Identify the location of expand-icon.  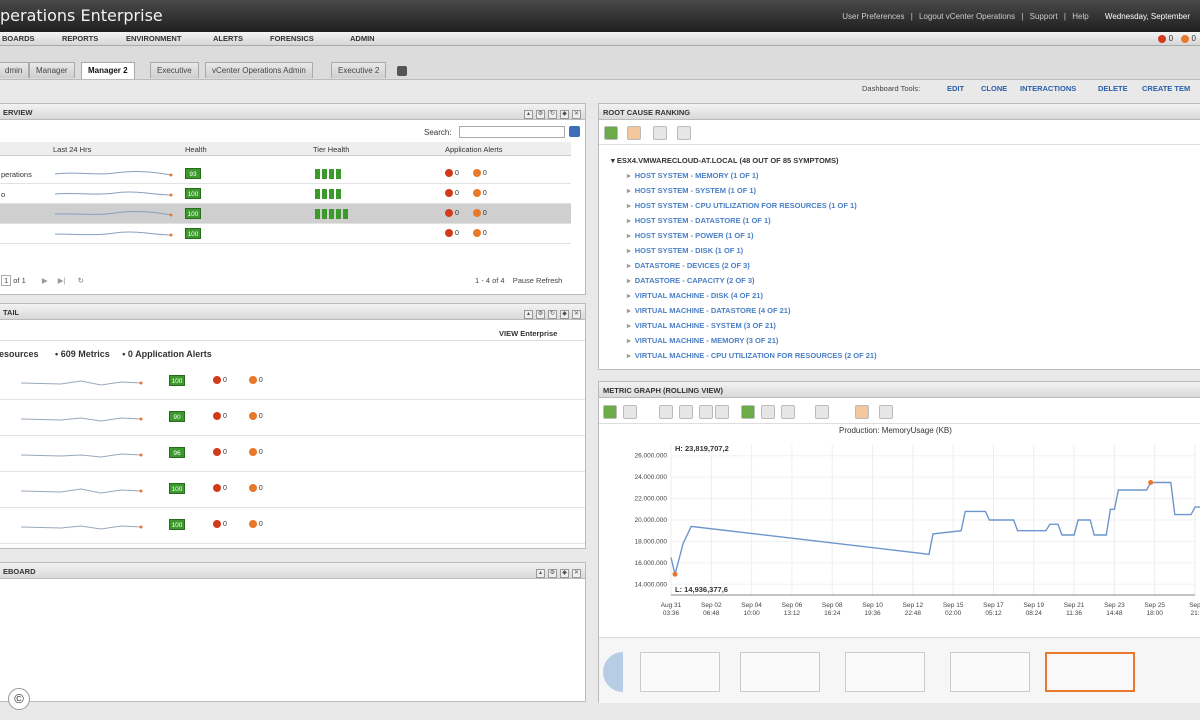
(788, 412).